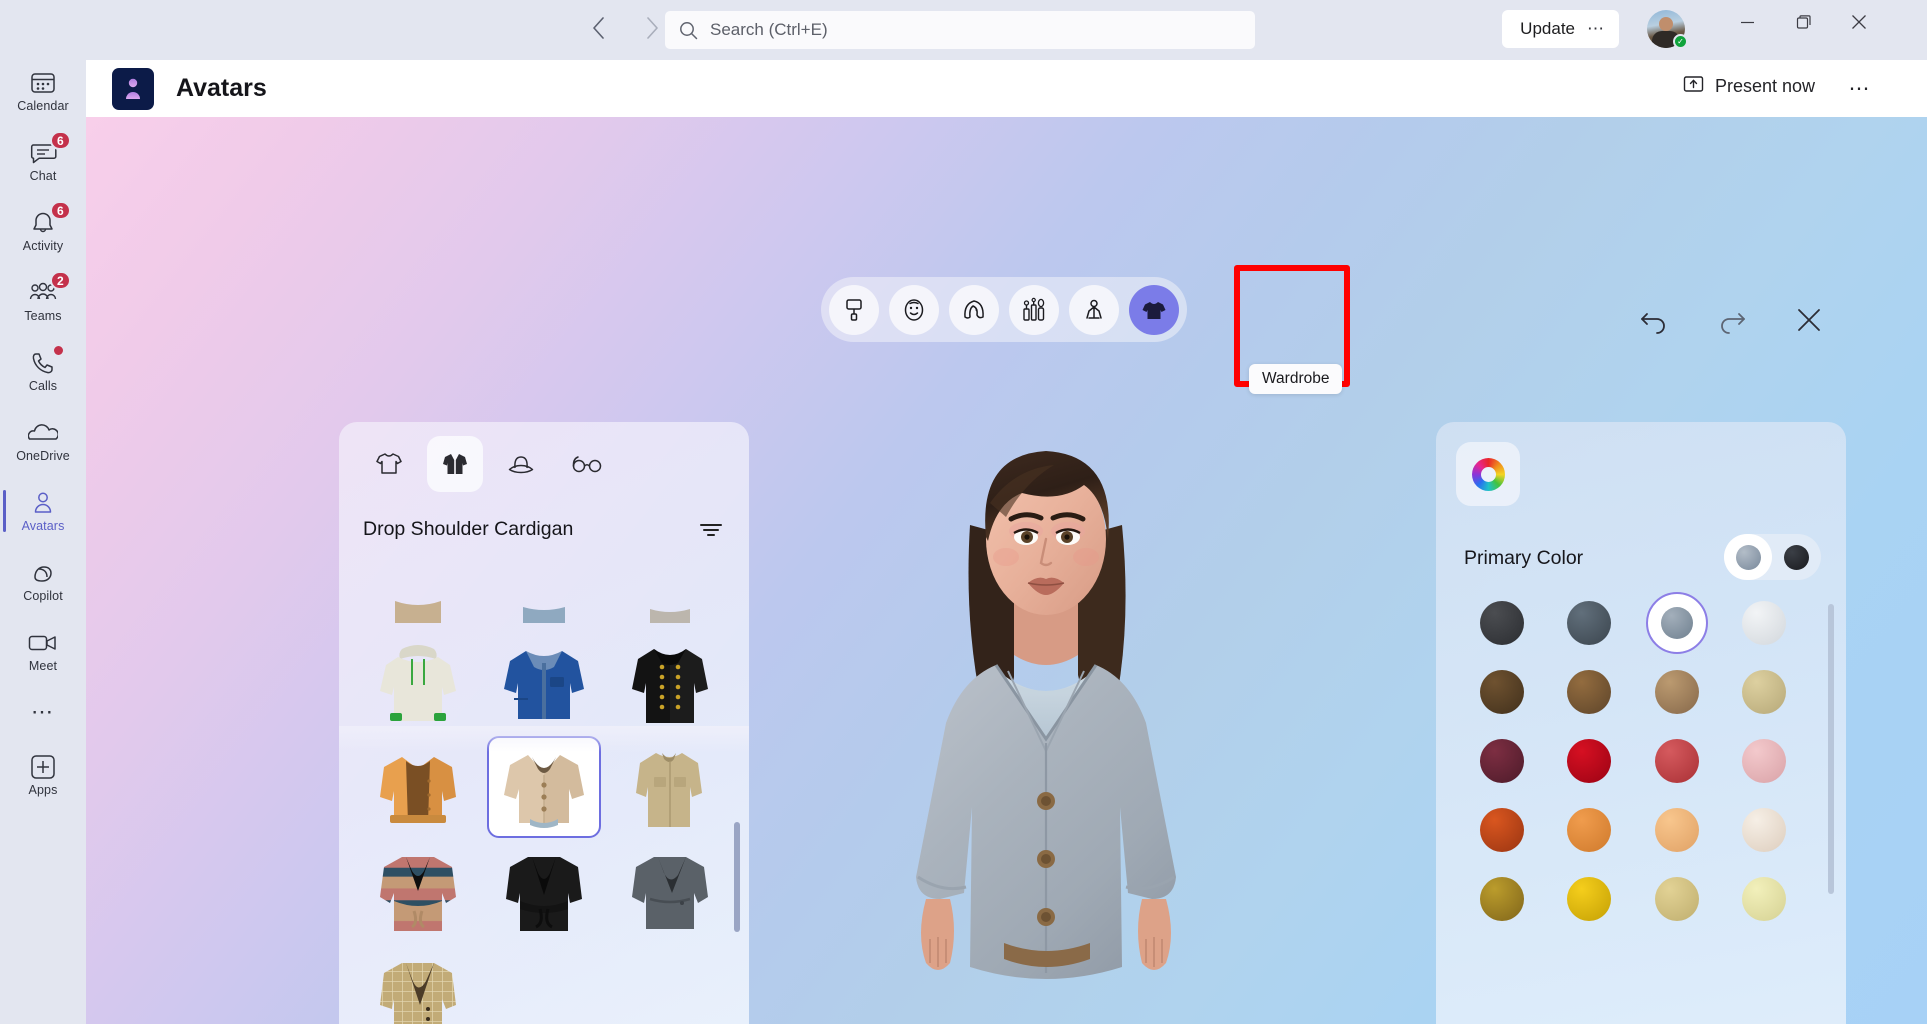 Image resolution: width=1927 pixels, height=1024 pixels. Describe the element at coordinates (43, 789) in the screenshot. I see `sidebar-item-label: Apps` at that location.